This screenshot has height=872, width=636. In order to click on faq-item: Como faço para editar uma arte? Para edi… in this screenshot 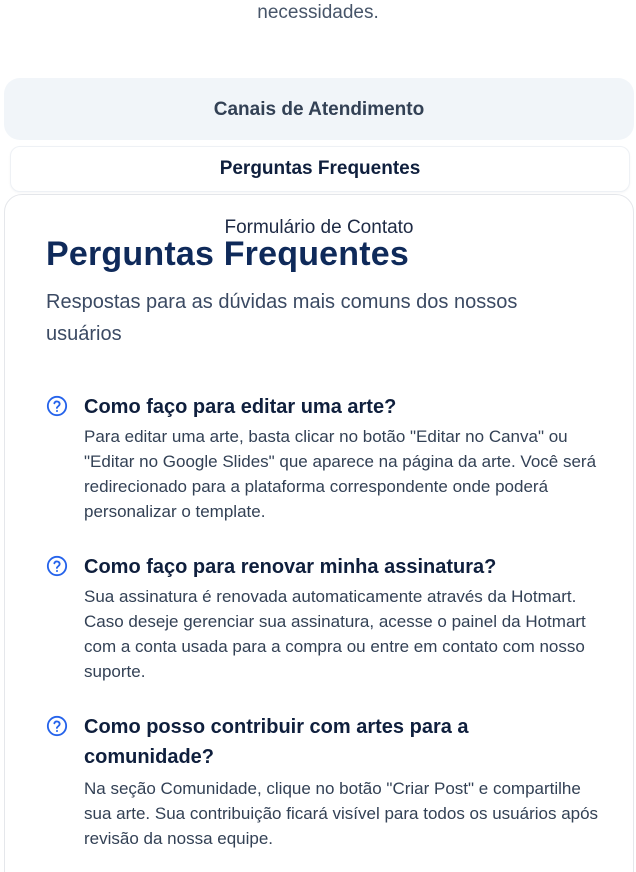, I will do `click(326, 457)`.